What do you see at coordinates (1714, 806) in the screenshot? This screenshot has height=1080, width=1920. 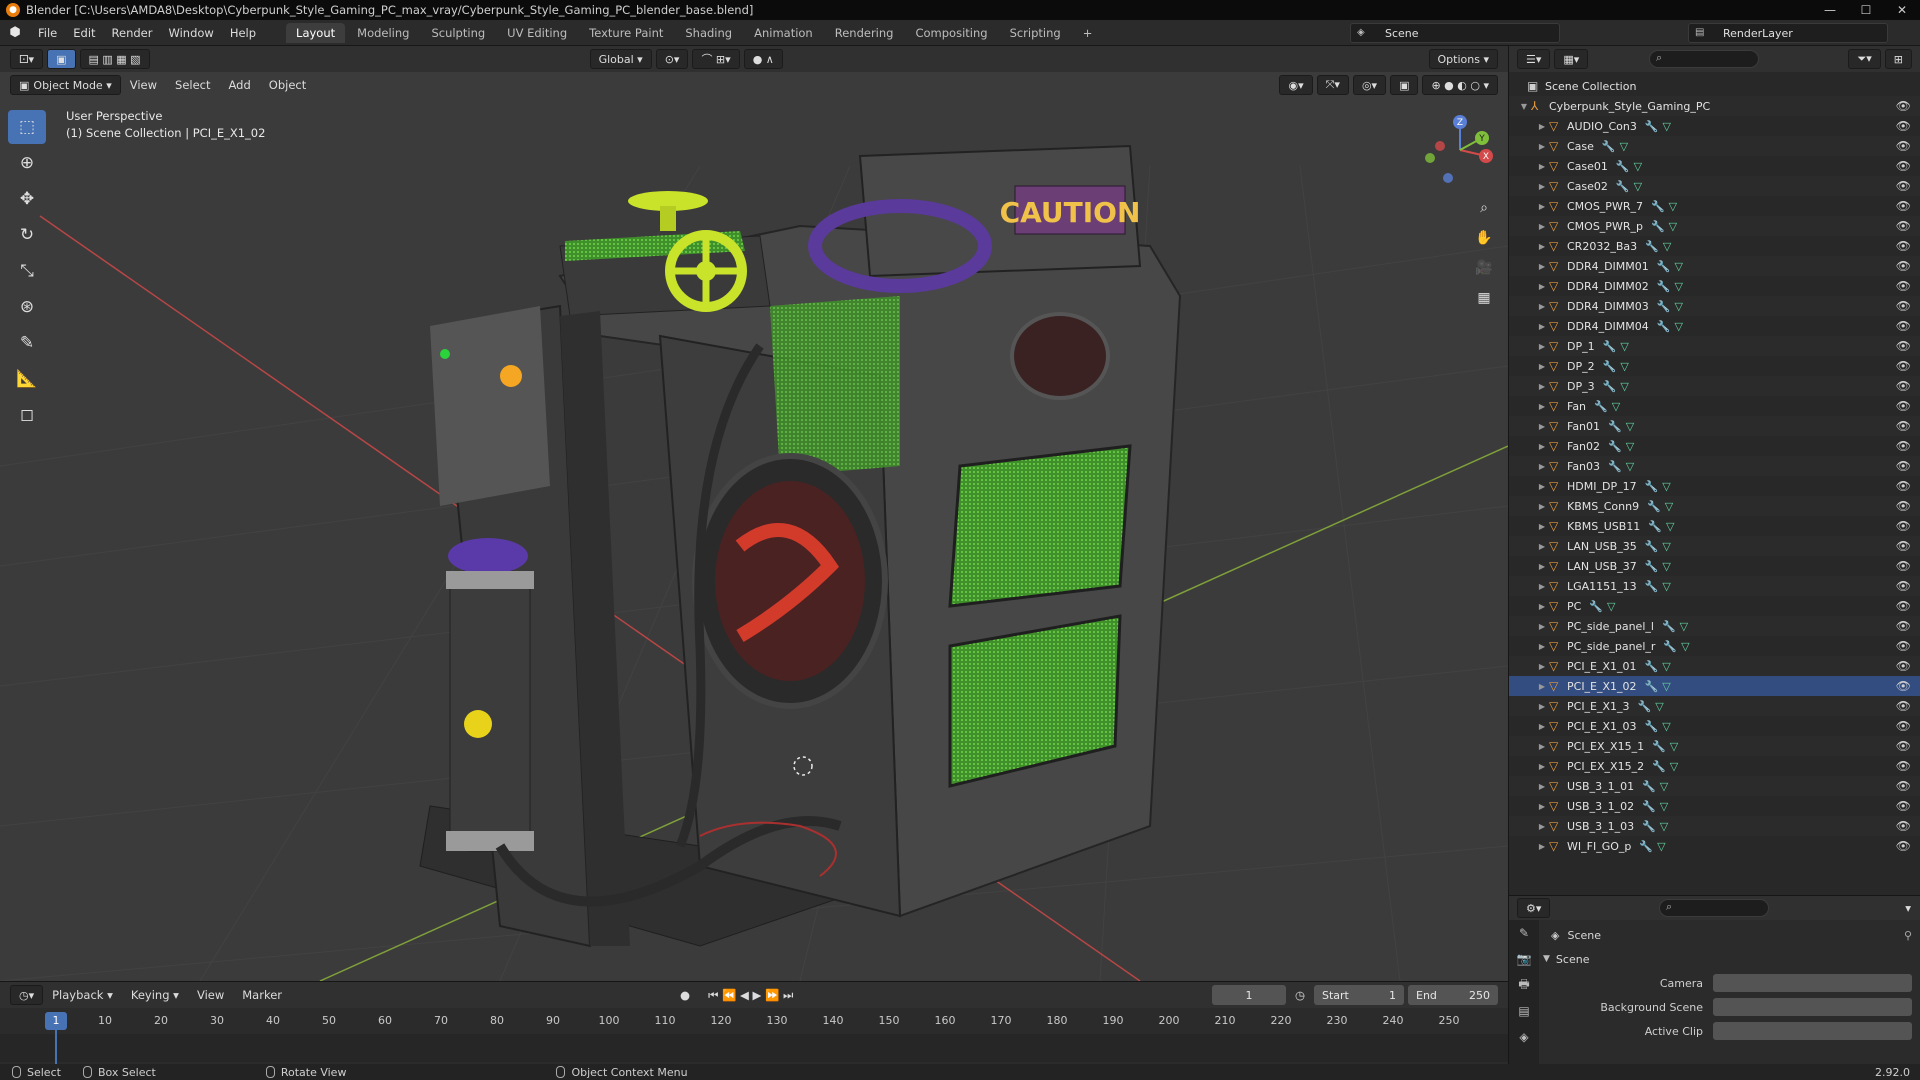 I see `outliner-item: ▶ ▽ USB_3_1_02 🔧 ▽ 👁` at bounding box center [1714, 806].